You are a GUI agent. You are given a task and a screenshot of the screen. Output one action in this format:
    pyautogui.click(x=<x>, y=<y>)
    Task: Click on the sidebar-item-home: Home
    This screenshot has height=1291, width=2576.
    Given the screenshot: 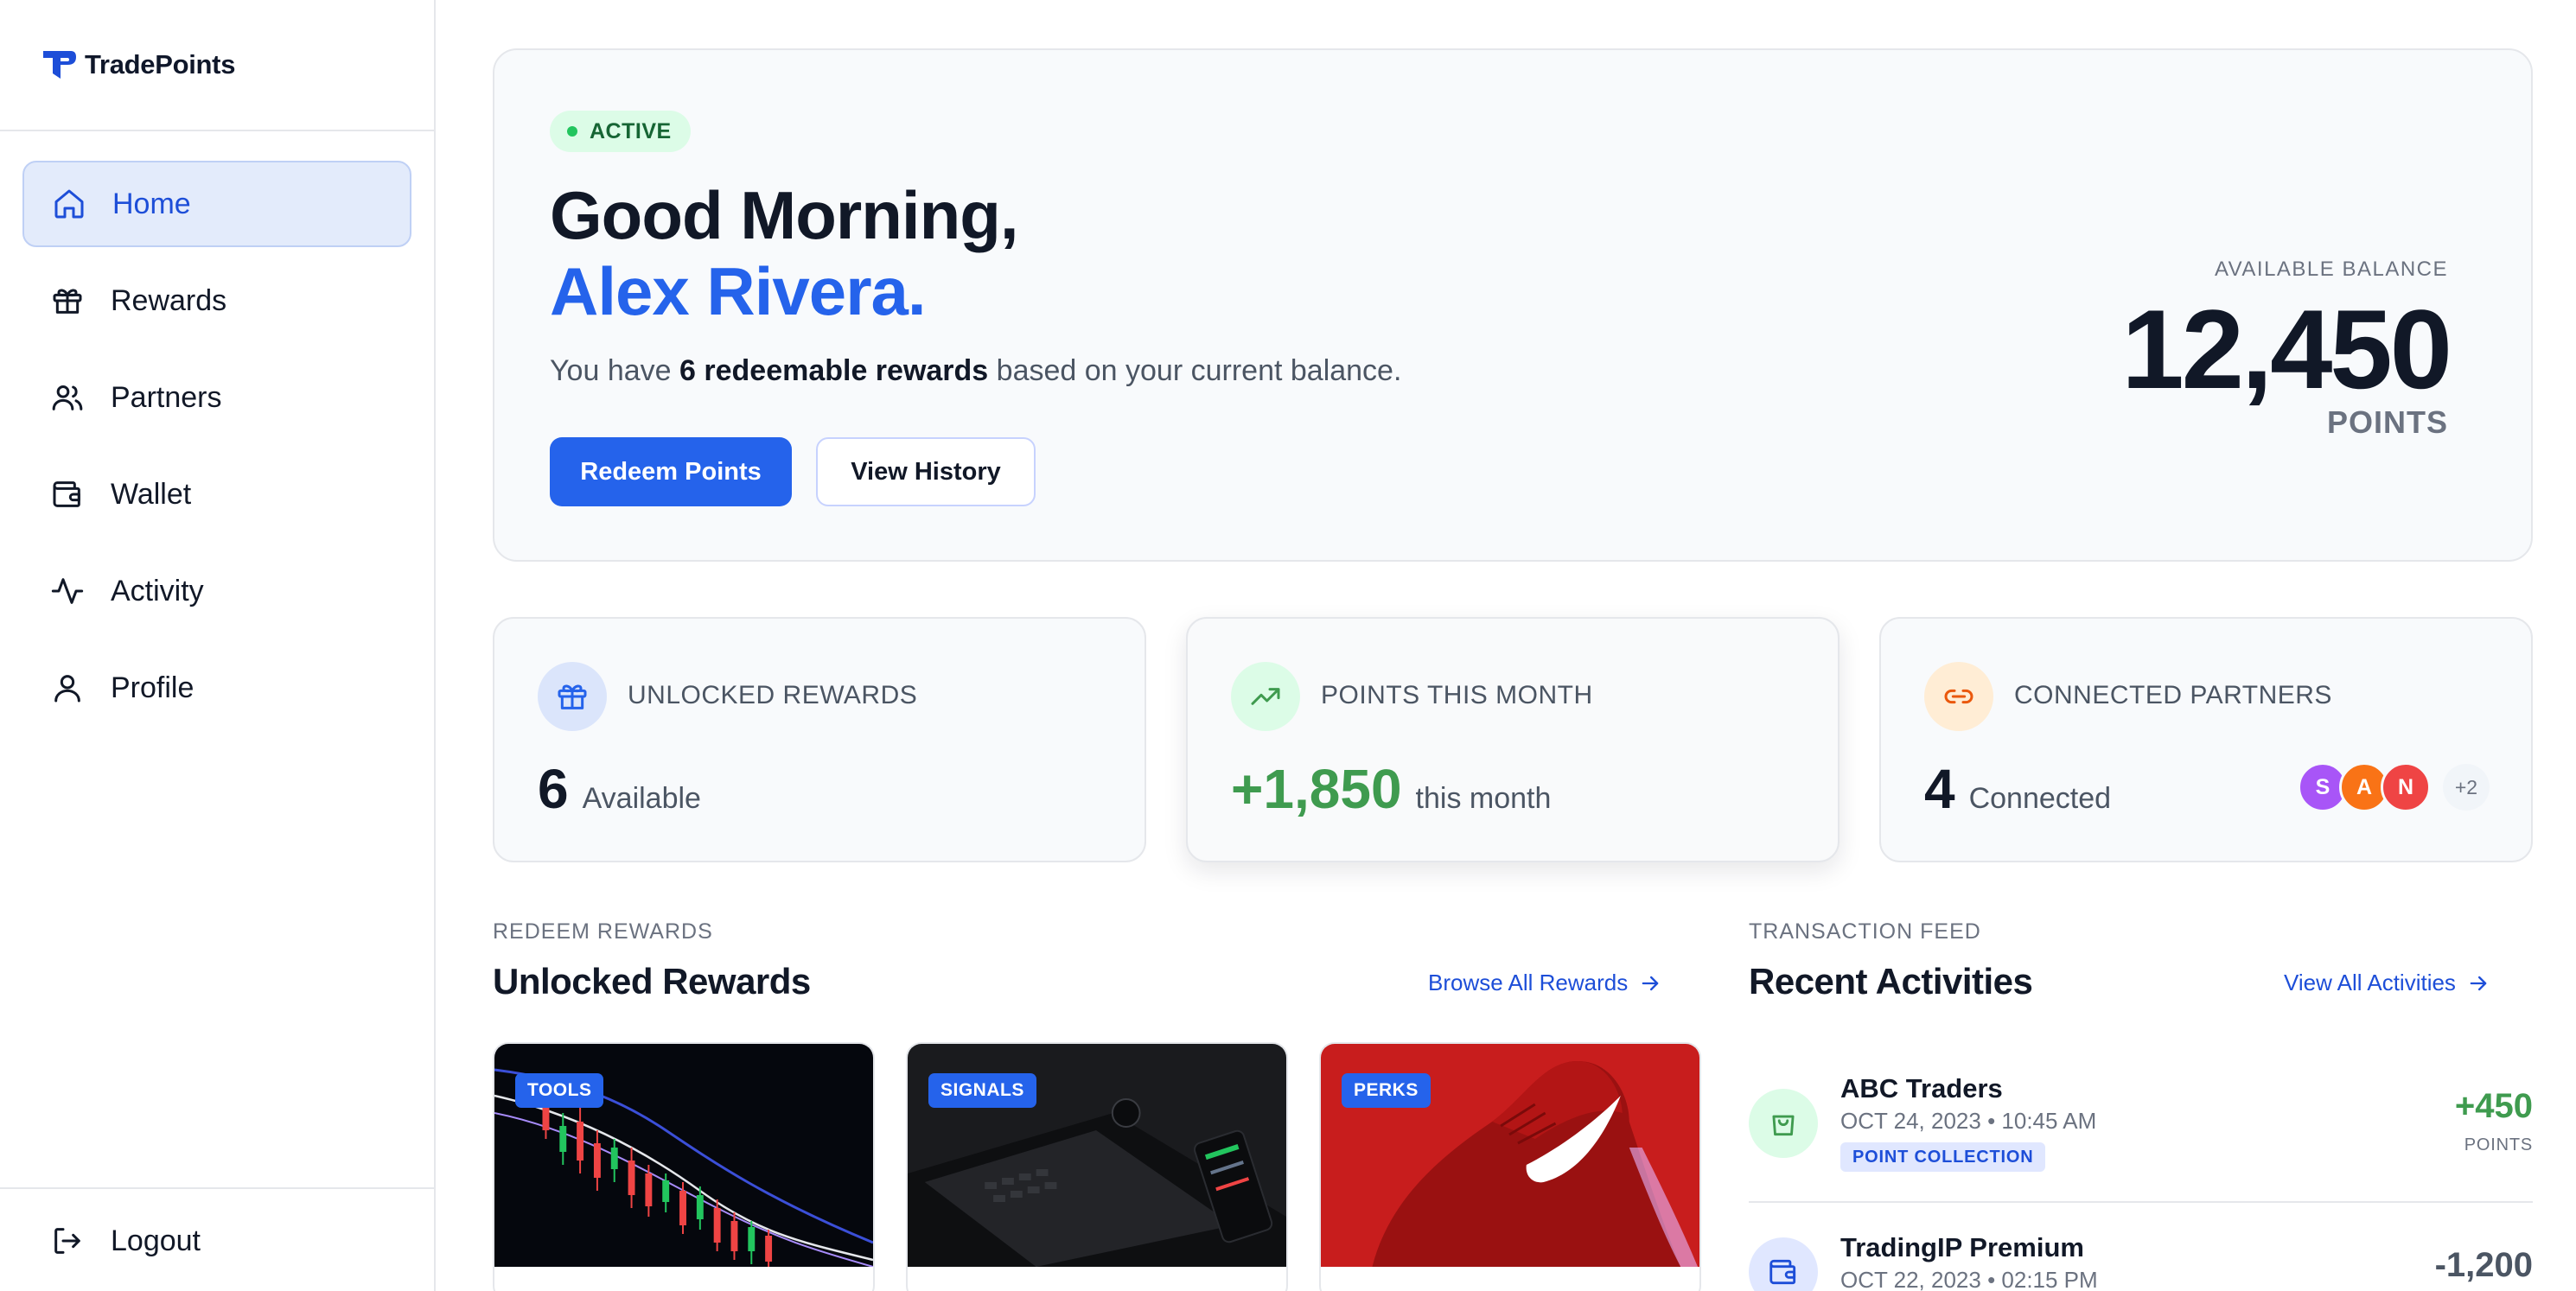 What is the action you would take?
    pyautogui.click(x=216, y=204)
    